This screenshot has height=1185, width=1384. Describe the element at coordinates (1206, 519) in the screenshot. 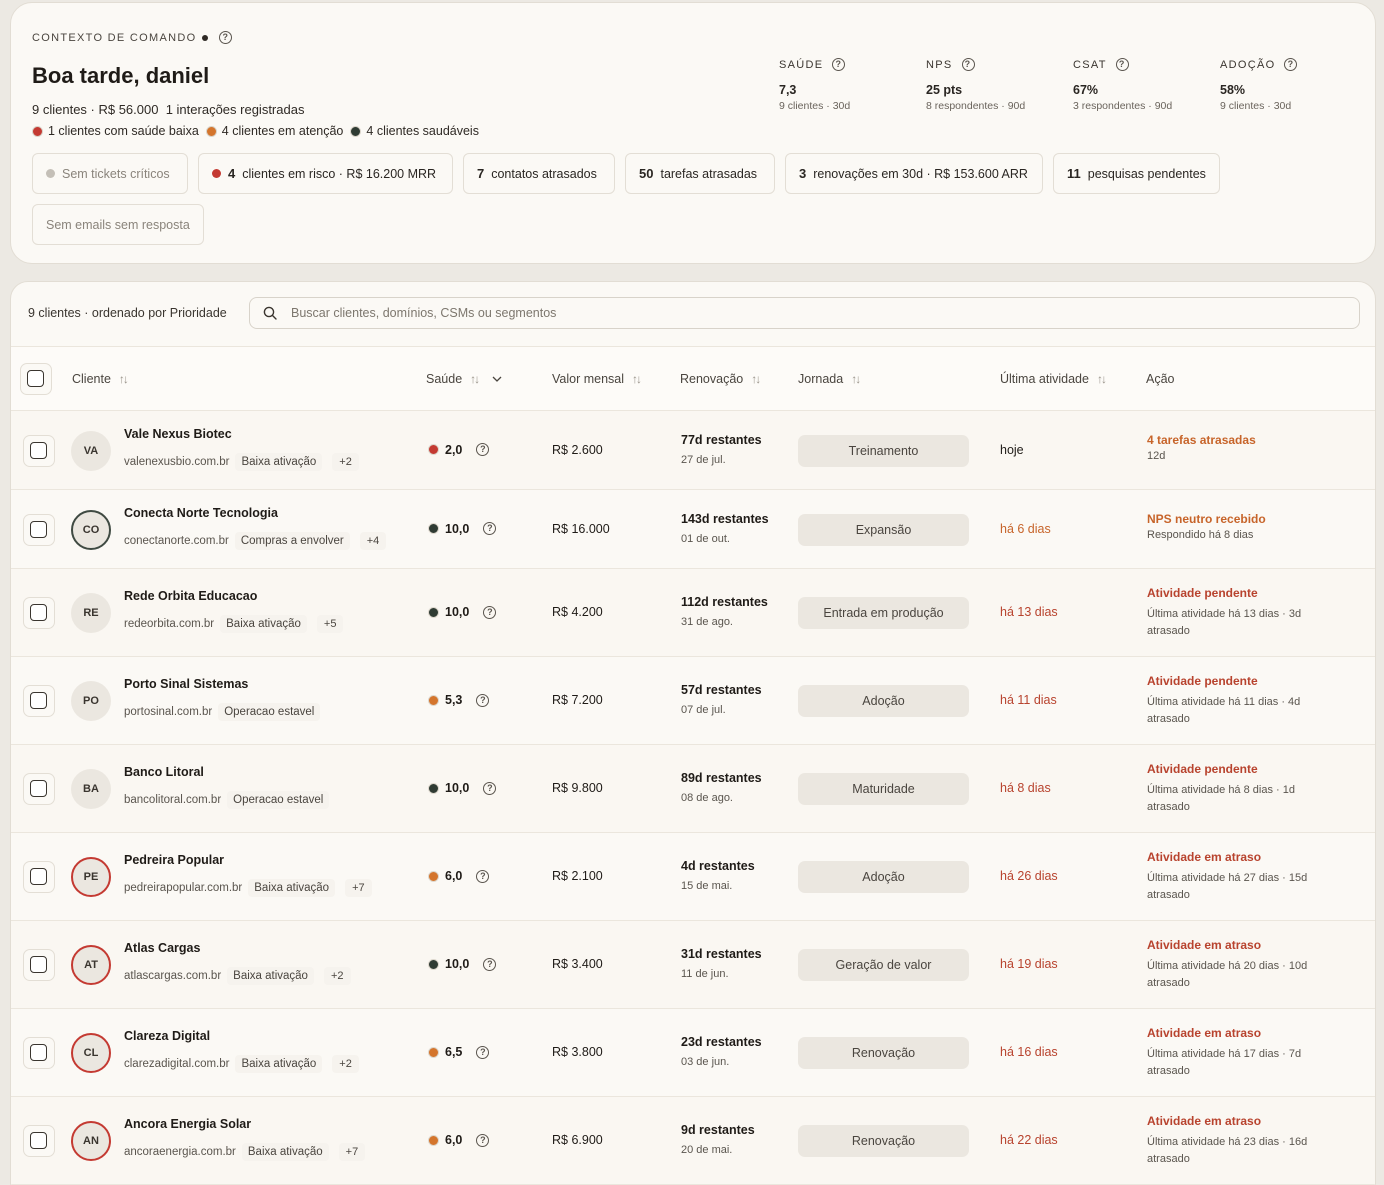

I see `action-title: NPS neutro recebido` at that location.